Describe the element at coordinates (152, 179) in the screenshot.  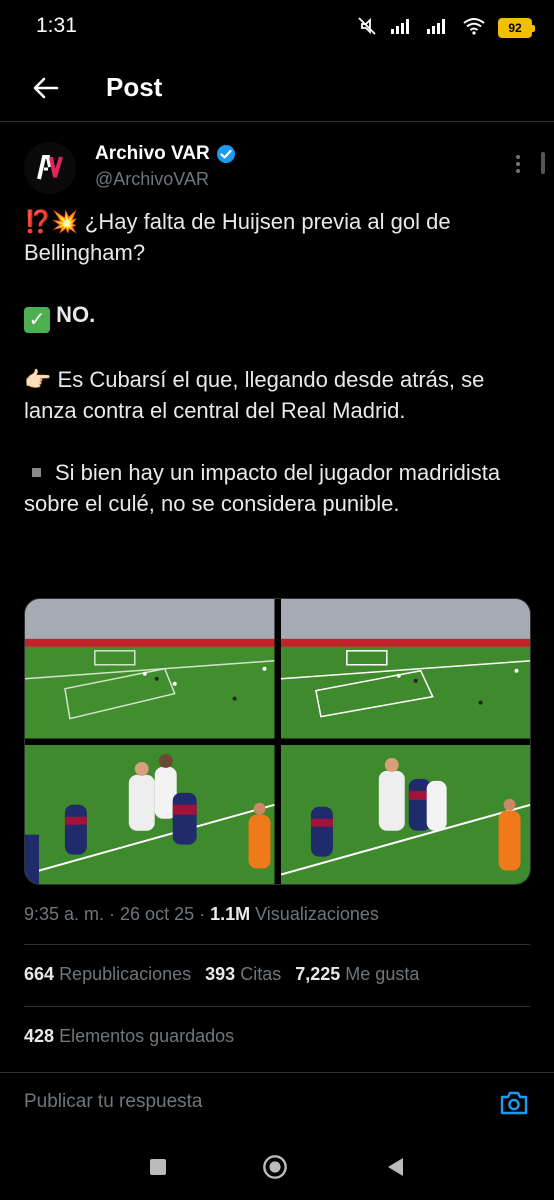
I see `author-handle: @ArchivoVAR` at that location.